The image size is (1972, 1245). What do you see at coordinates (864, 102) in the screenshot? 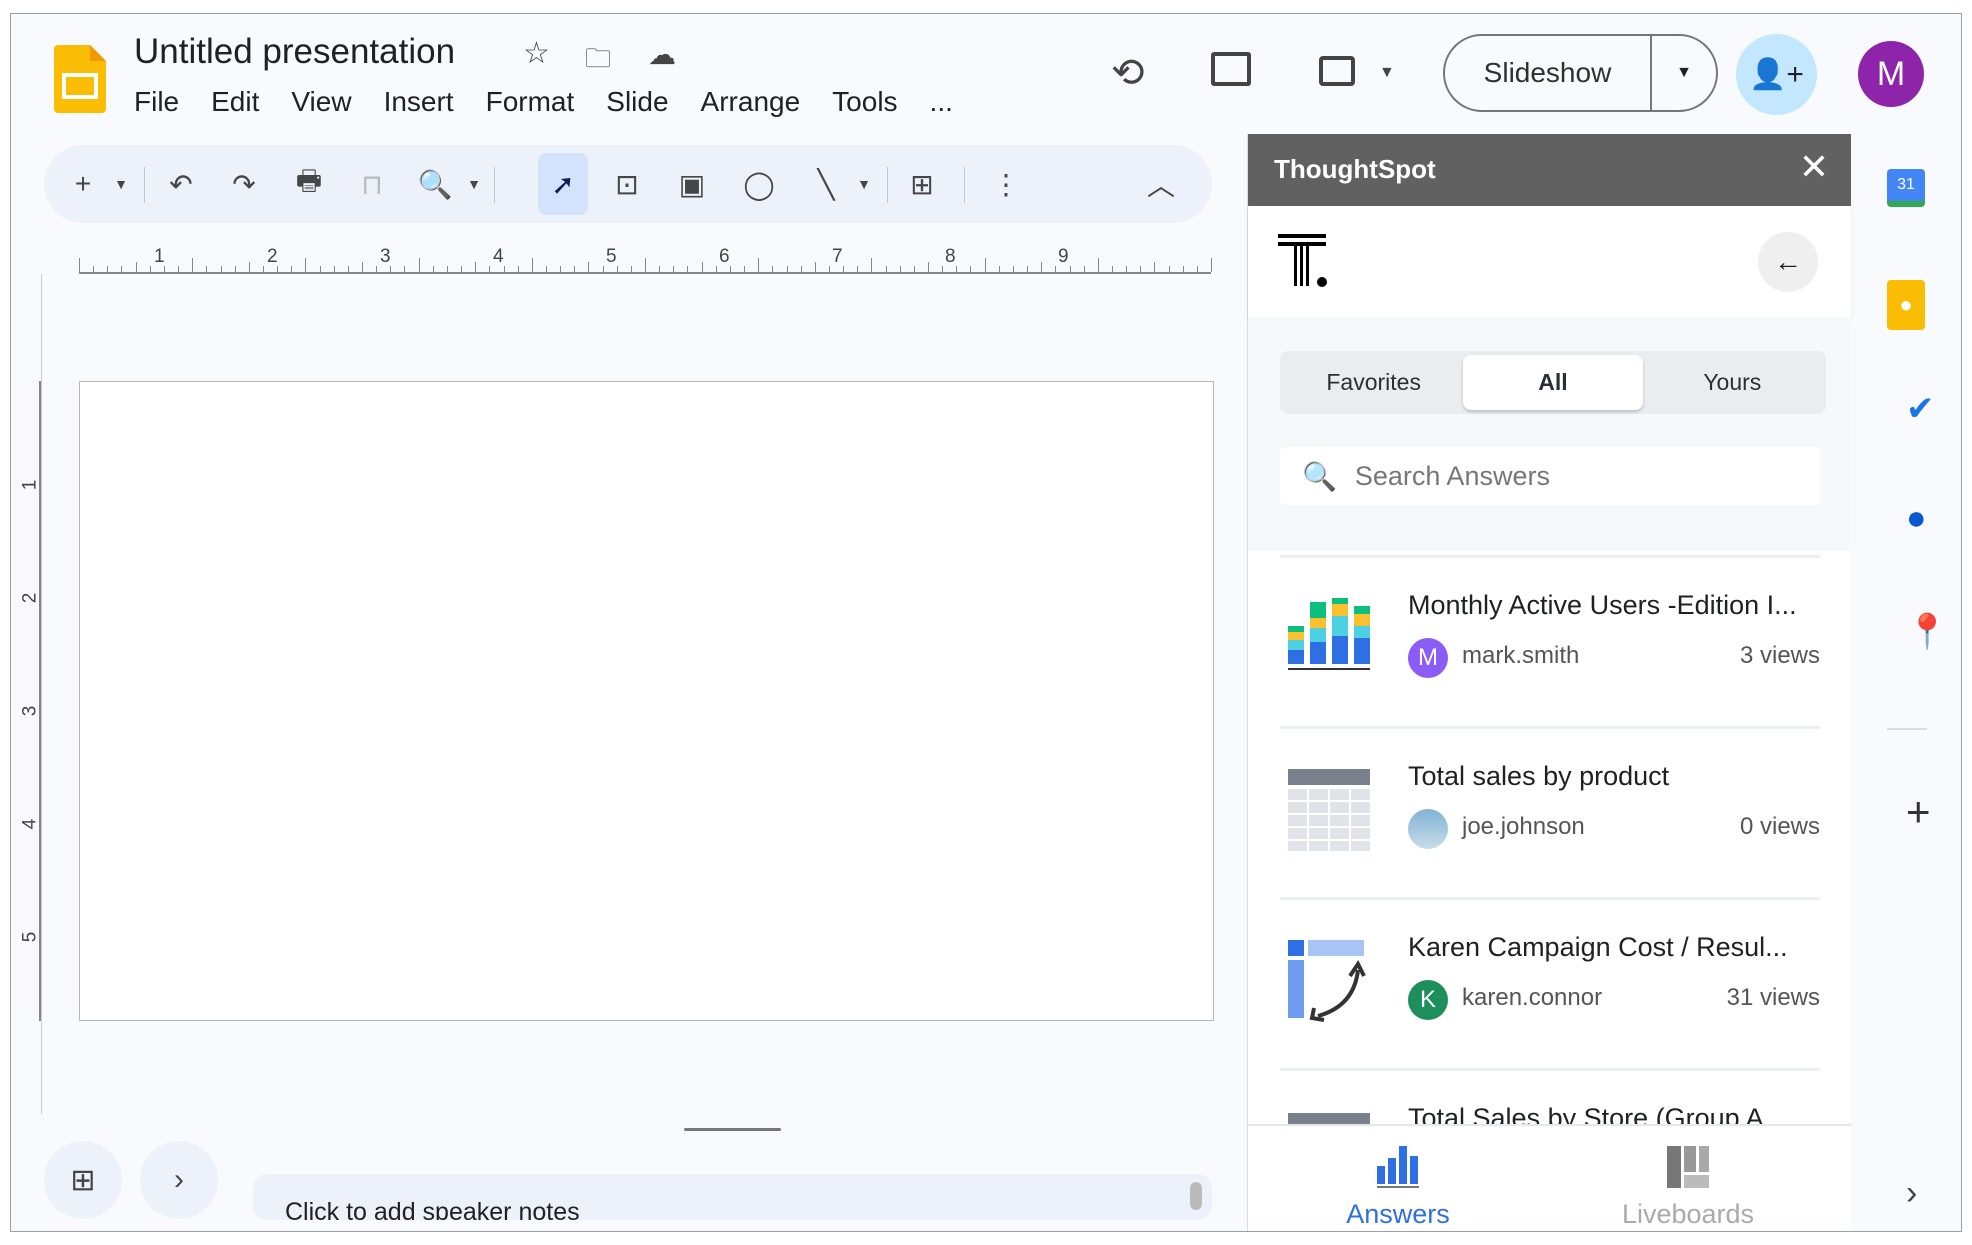
I see `menu-tools: Tools` at bounding box center [864, 102].